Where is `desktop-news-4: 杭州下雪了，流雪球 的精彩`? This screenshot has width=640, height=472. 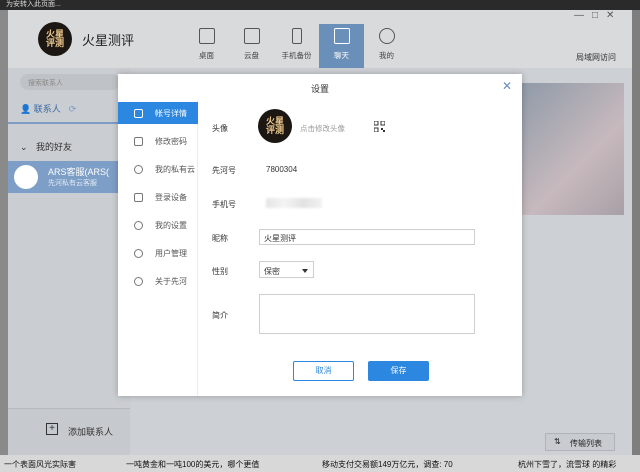
desktop-news-4: 杭州下雪了，流雪球 的精彩 is located at coordinates (567, 464).